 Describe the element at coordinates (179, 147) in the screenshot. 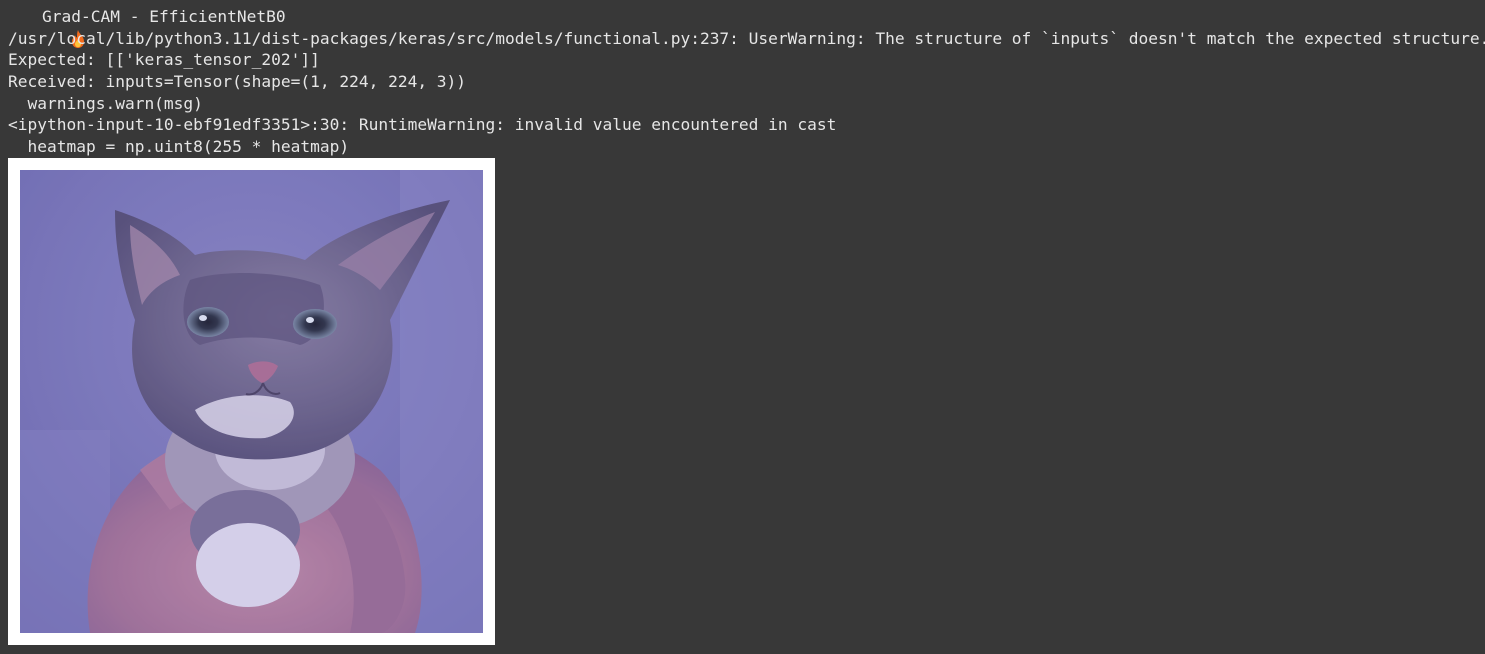

I see `runtime-warning-code-line: heatmap = np.uint8(255 * heatmap)` at that location.